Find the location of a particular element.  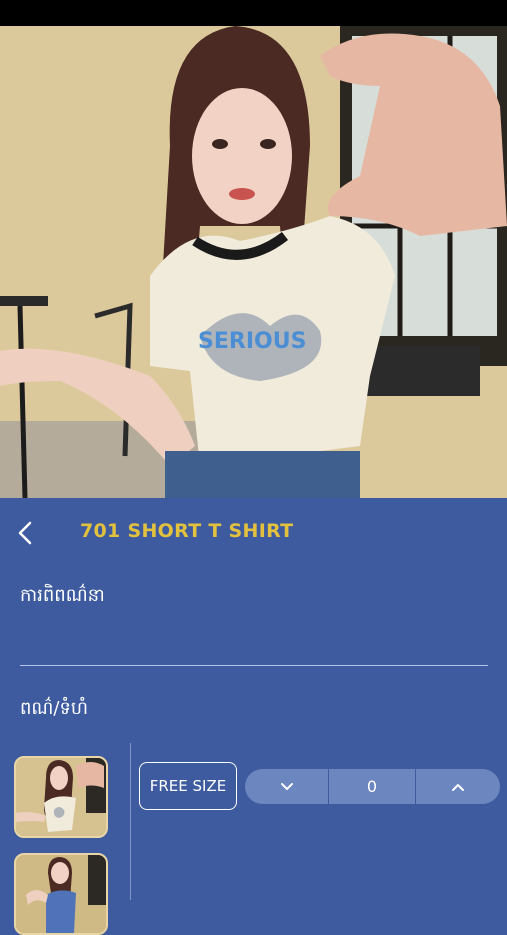

back-button is located at coordinates (25, 533).